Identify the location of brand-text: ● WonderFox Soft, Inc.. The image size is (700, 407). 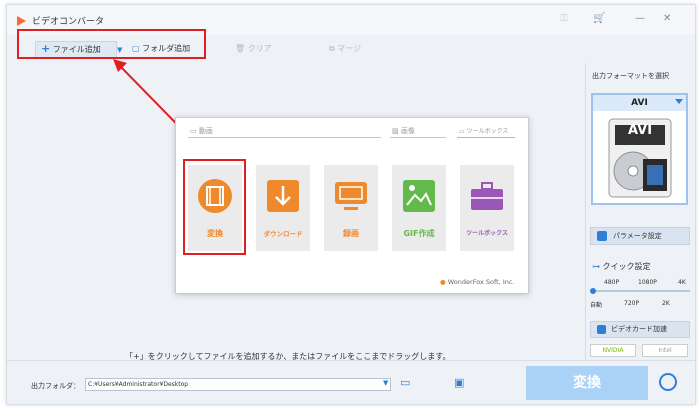
(477, 282).